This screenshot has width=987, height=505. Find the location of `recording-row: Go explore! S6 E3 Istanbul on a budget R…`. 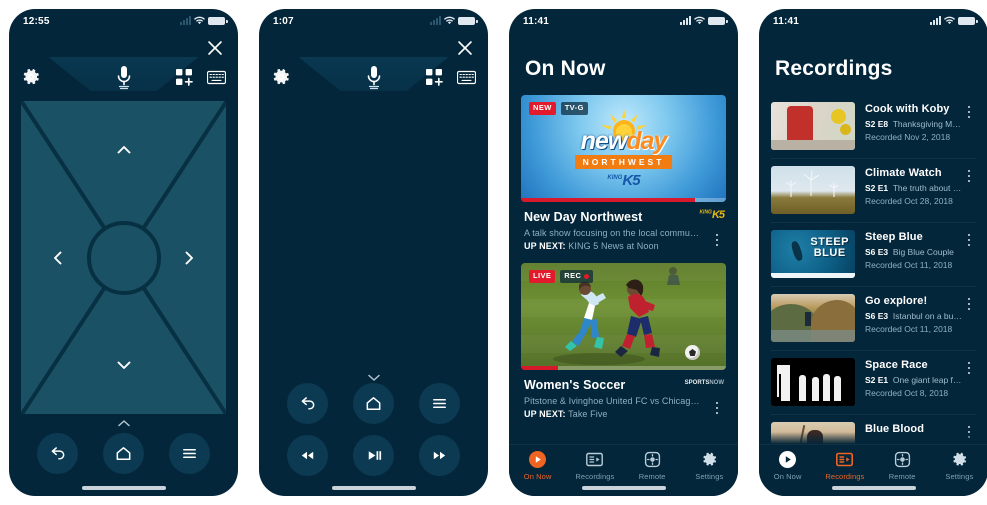

recording-row: Go explore! S6 E3 Istanbul on a budget R… is located at coordinates (873, 319).